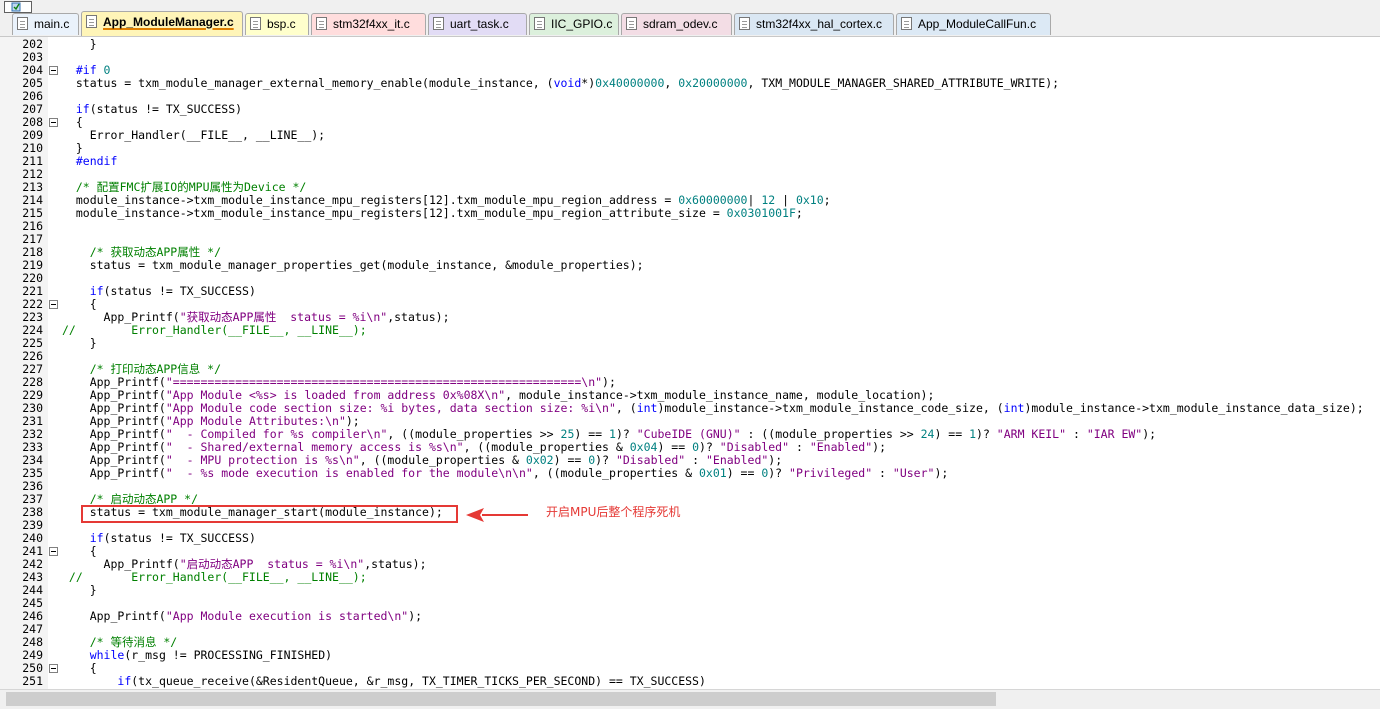  Describe the element at coordinates (371, 24) in the screenshot. I see `tab-label: stm32f4xx_it.c` at that location.